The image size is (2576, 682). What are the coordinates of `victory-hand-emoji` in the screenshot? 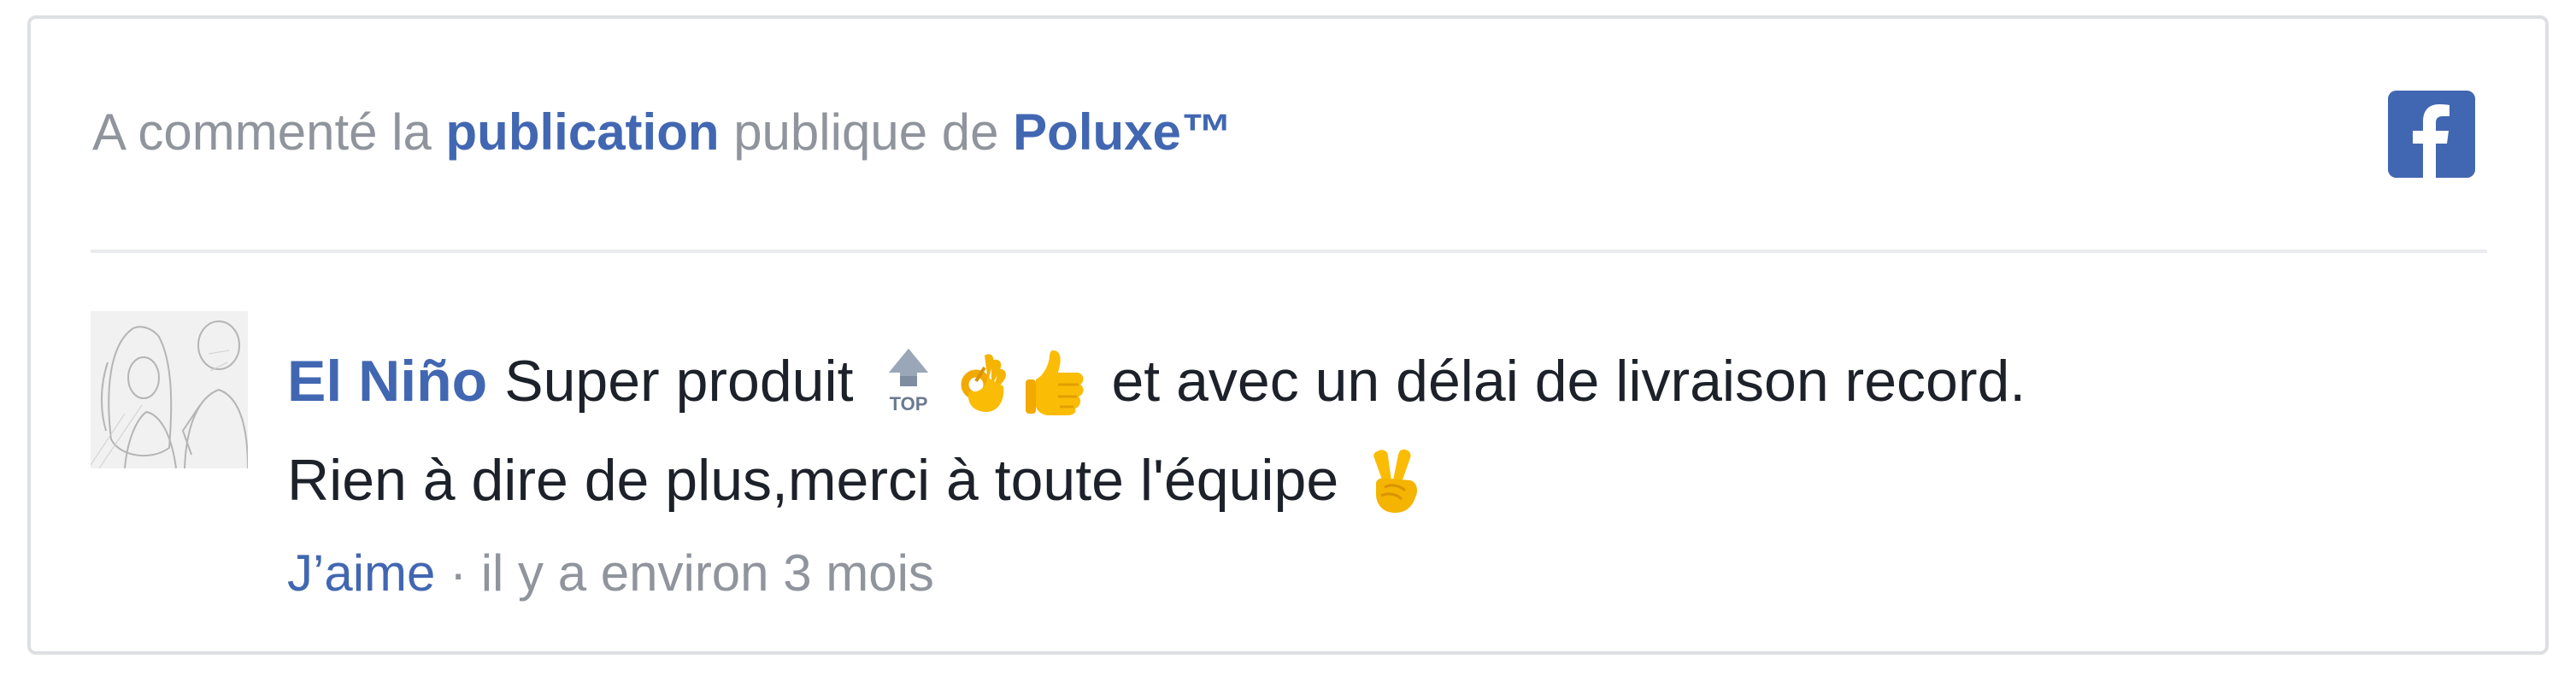 It's located at (1394, 480).